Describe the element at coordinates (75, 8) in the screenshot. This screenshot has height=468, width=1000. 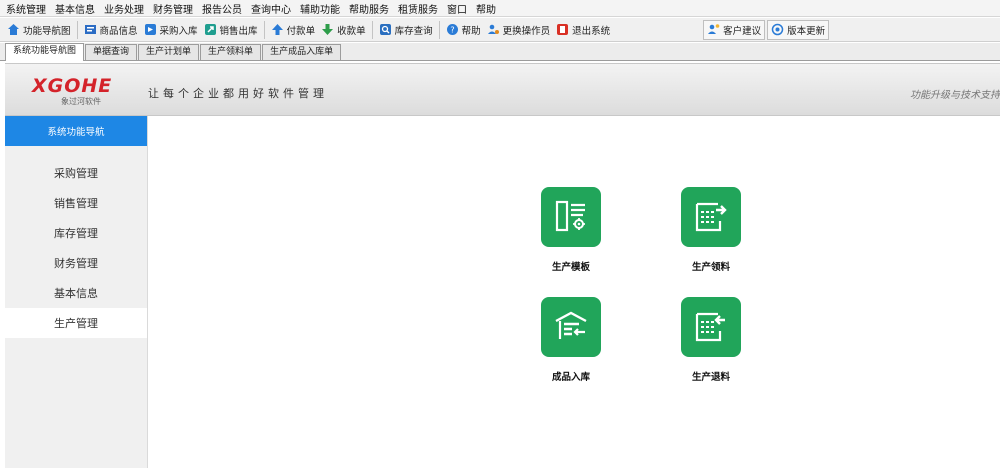
I see `menu-basic-info: 基本信息` at that location.